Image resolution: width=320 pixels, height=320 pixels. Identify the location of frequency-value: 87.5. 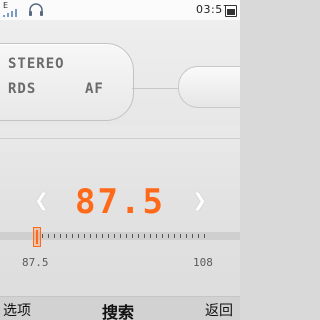
(120, 202).